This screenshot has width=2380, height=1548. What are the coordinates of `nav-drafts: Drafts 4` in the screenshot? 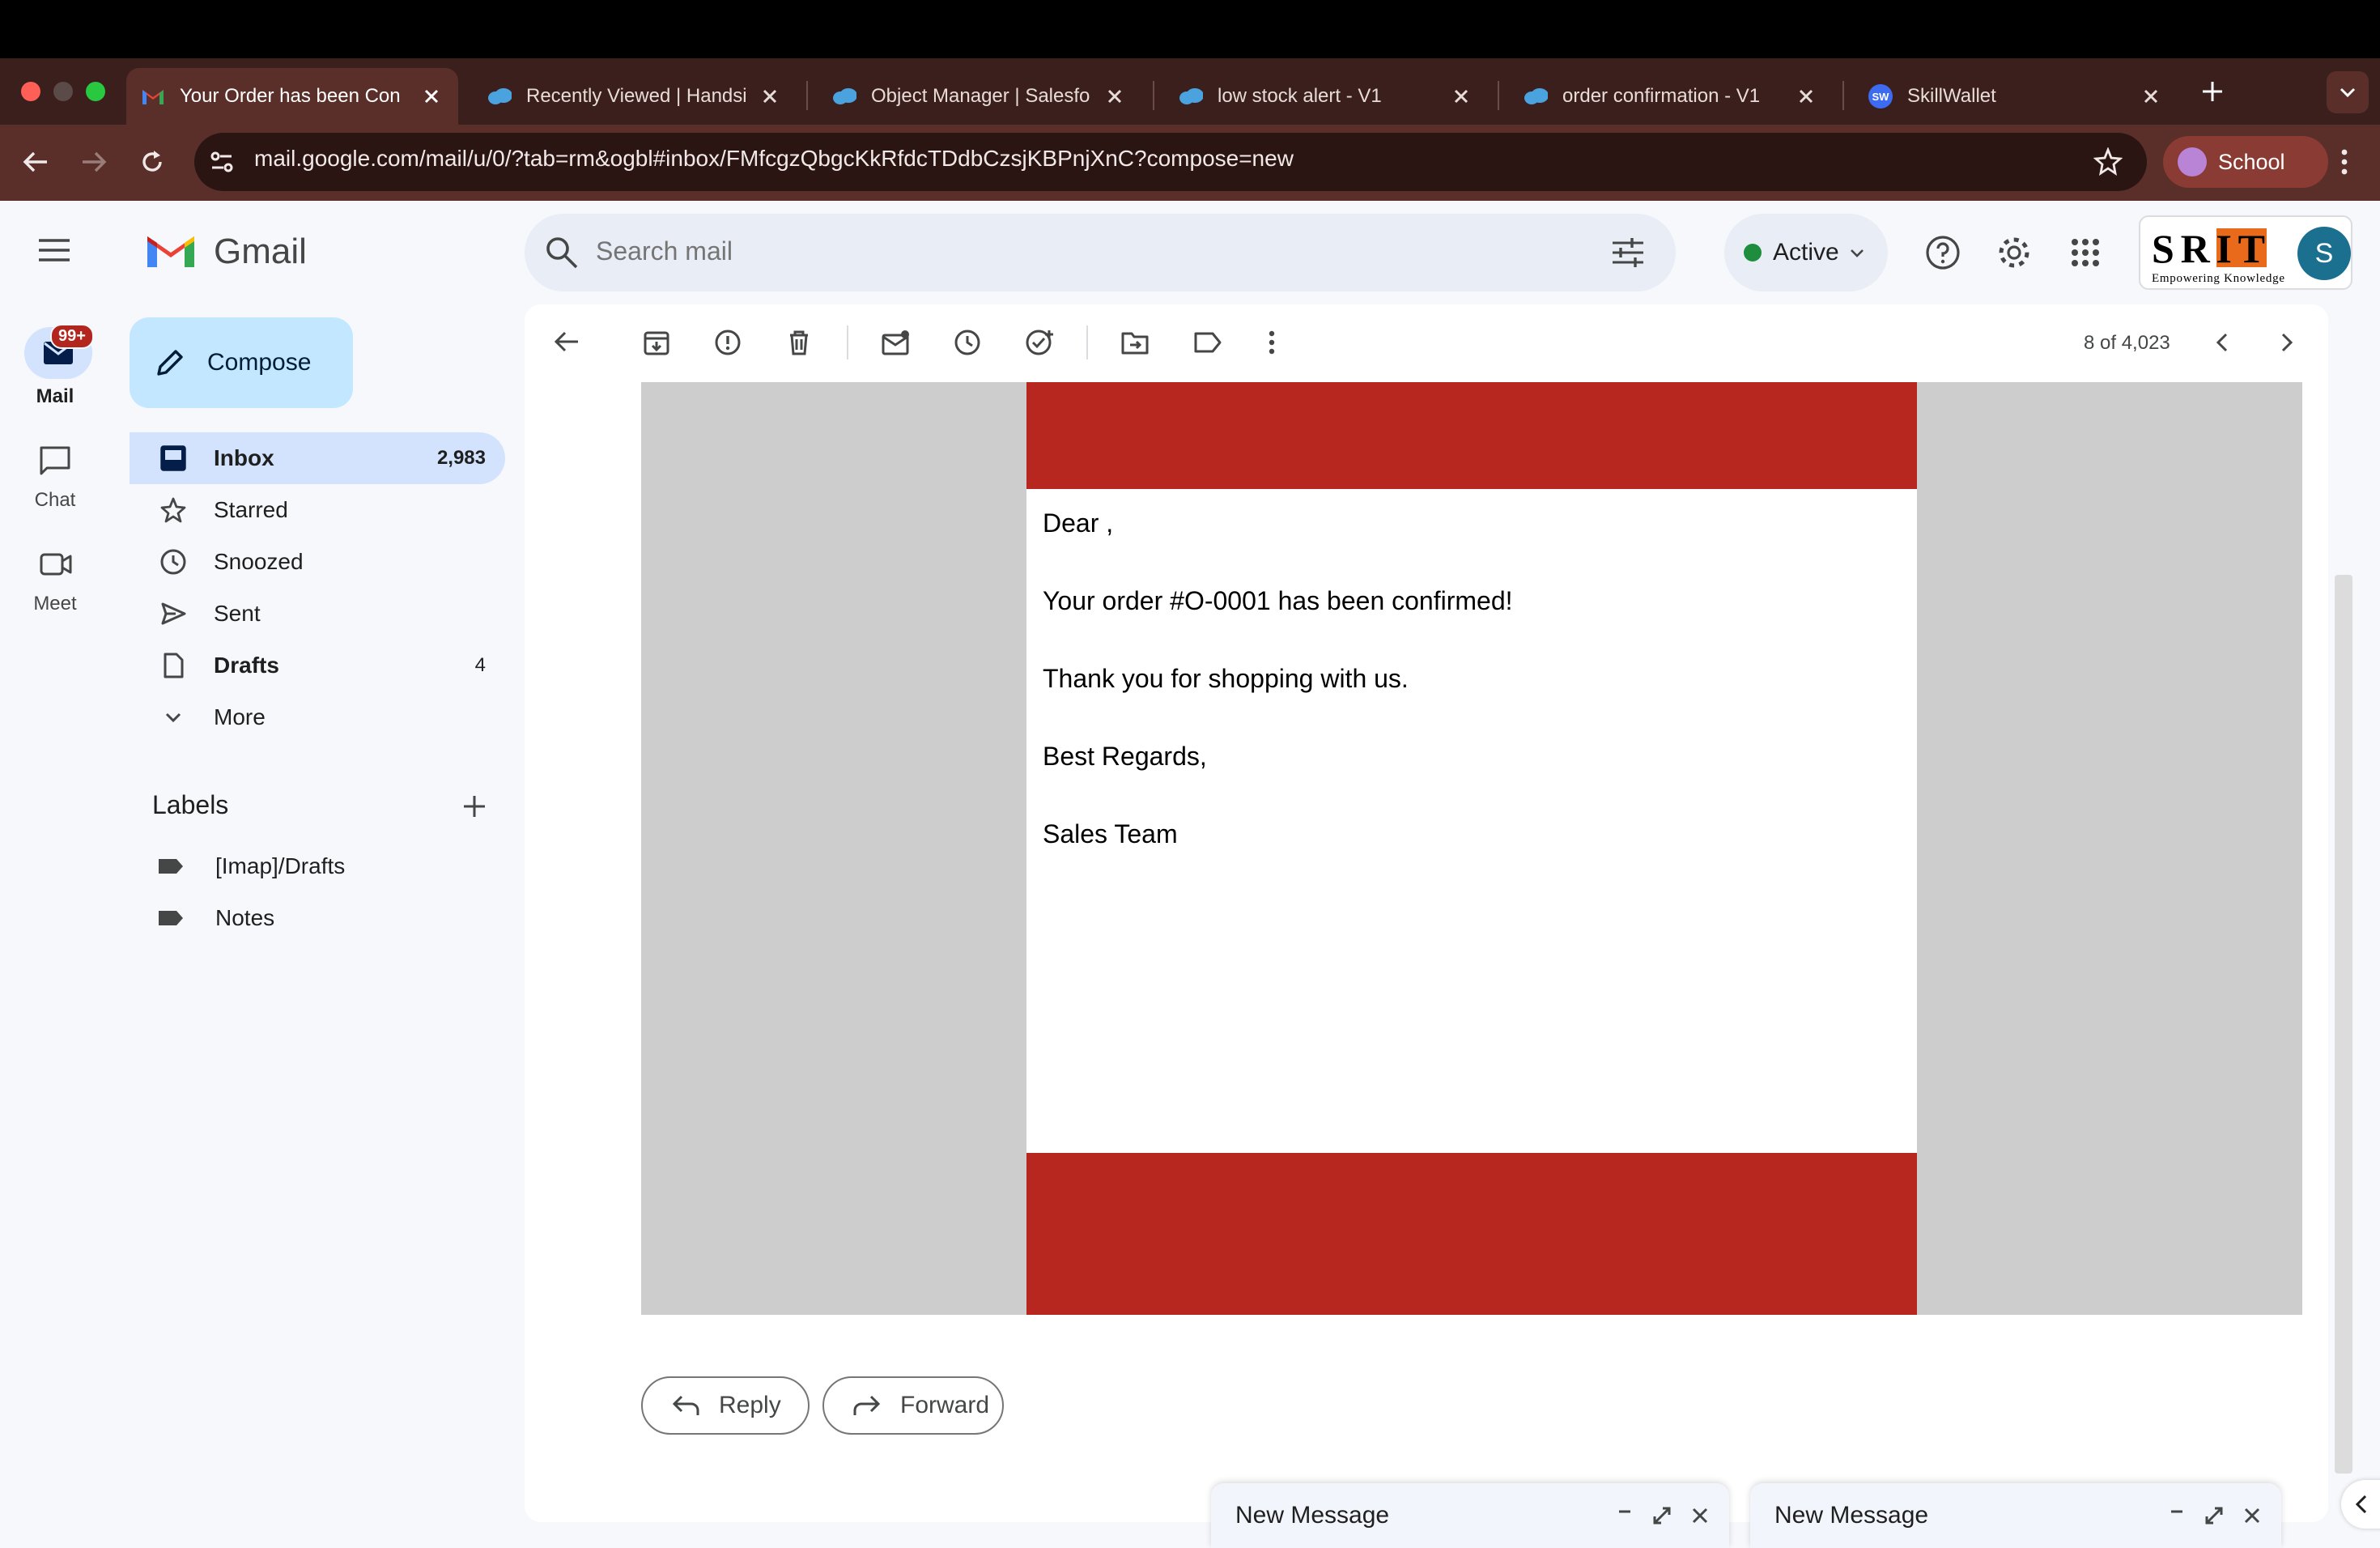 It's located at (318, 665).